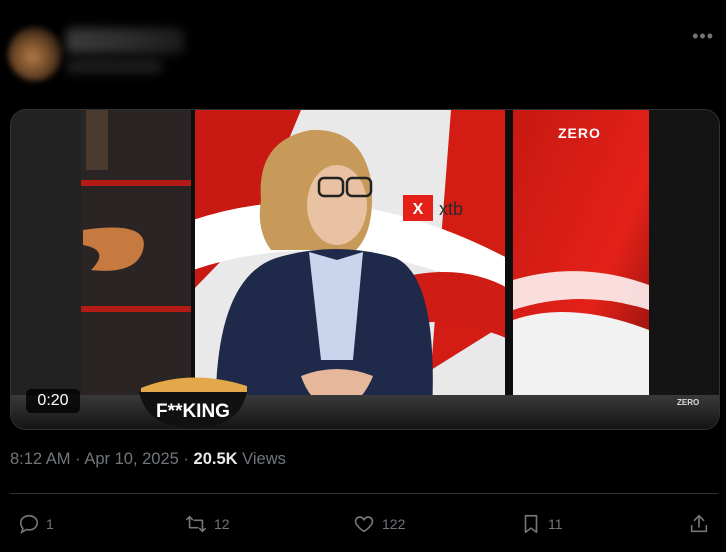 This screenshot has width=726, height=552. Describe the element at coordinates (196, 524) in the screenshot. I see `repost-icon` at that location.